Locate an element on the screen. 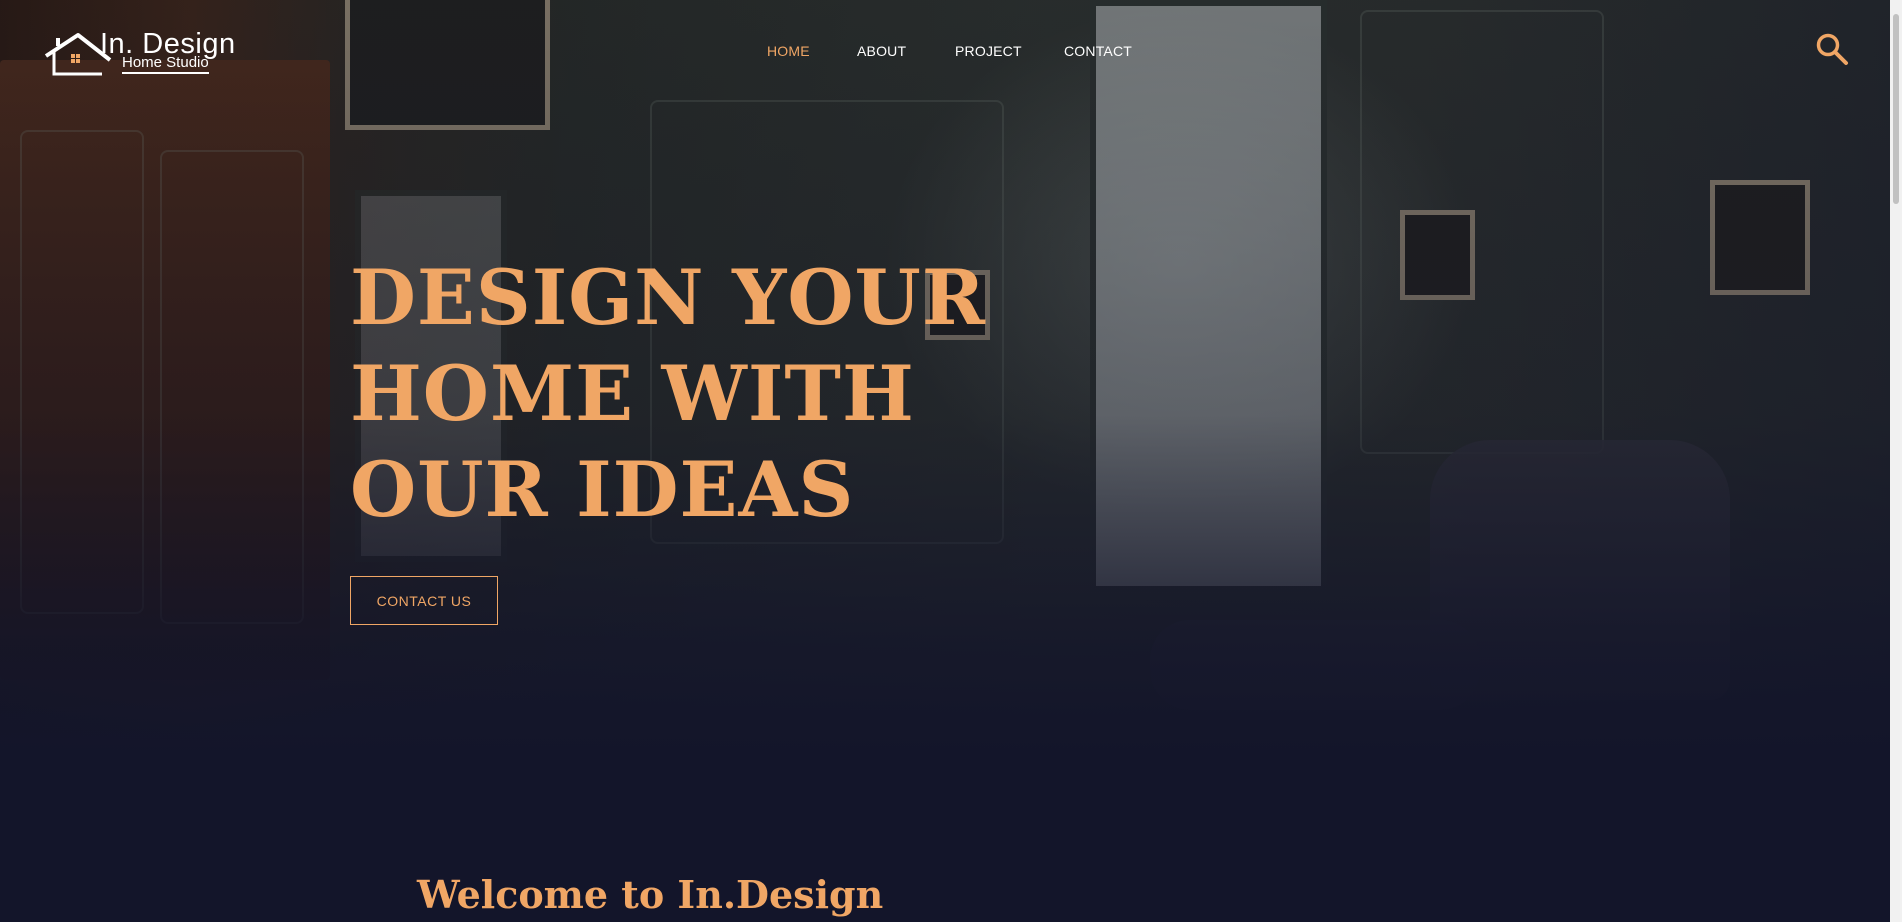 This screenshot has height=922, width=1902. hero-title-line-2: HOME WITH is located at coordinates (632, 393).